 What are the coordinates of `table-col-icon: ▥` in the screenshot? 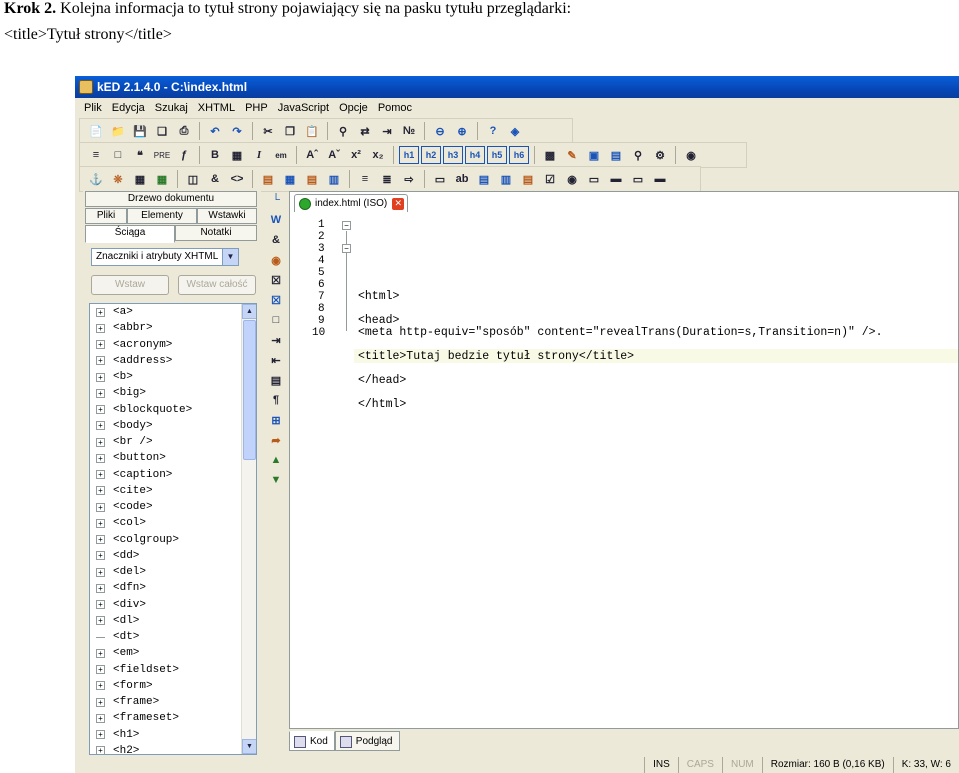 It's located at (334, 179).